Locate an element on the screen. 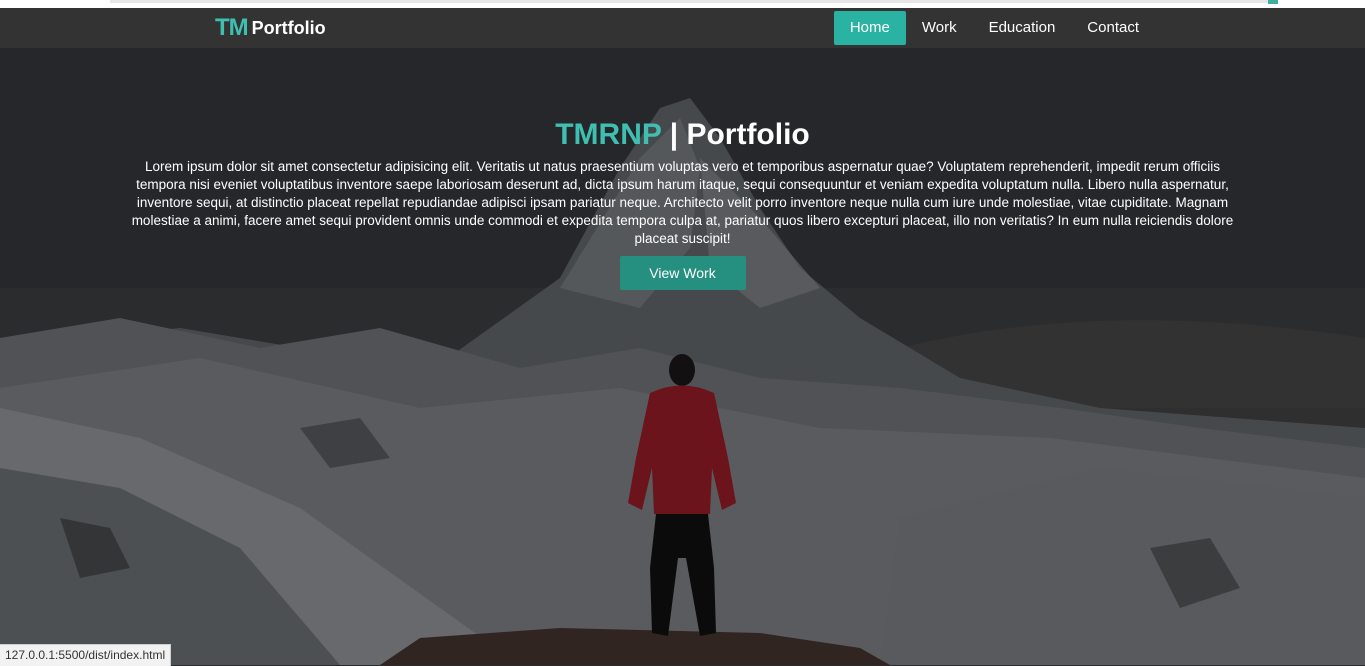 The width and height of the screenshot is (1365, 666). brand-name: Portfolio is located at coordinates (288, 27).